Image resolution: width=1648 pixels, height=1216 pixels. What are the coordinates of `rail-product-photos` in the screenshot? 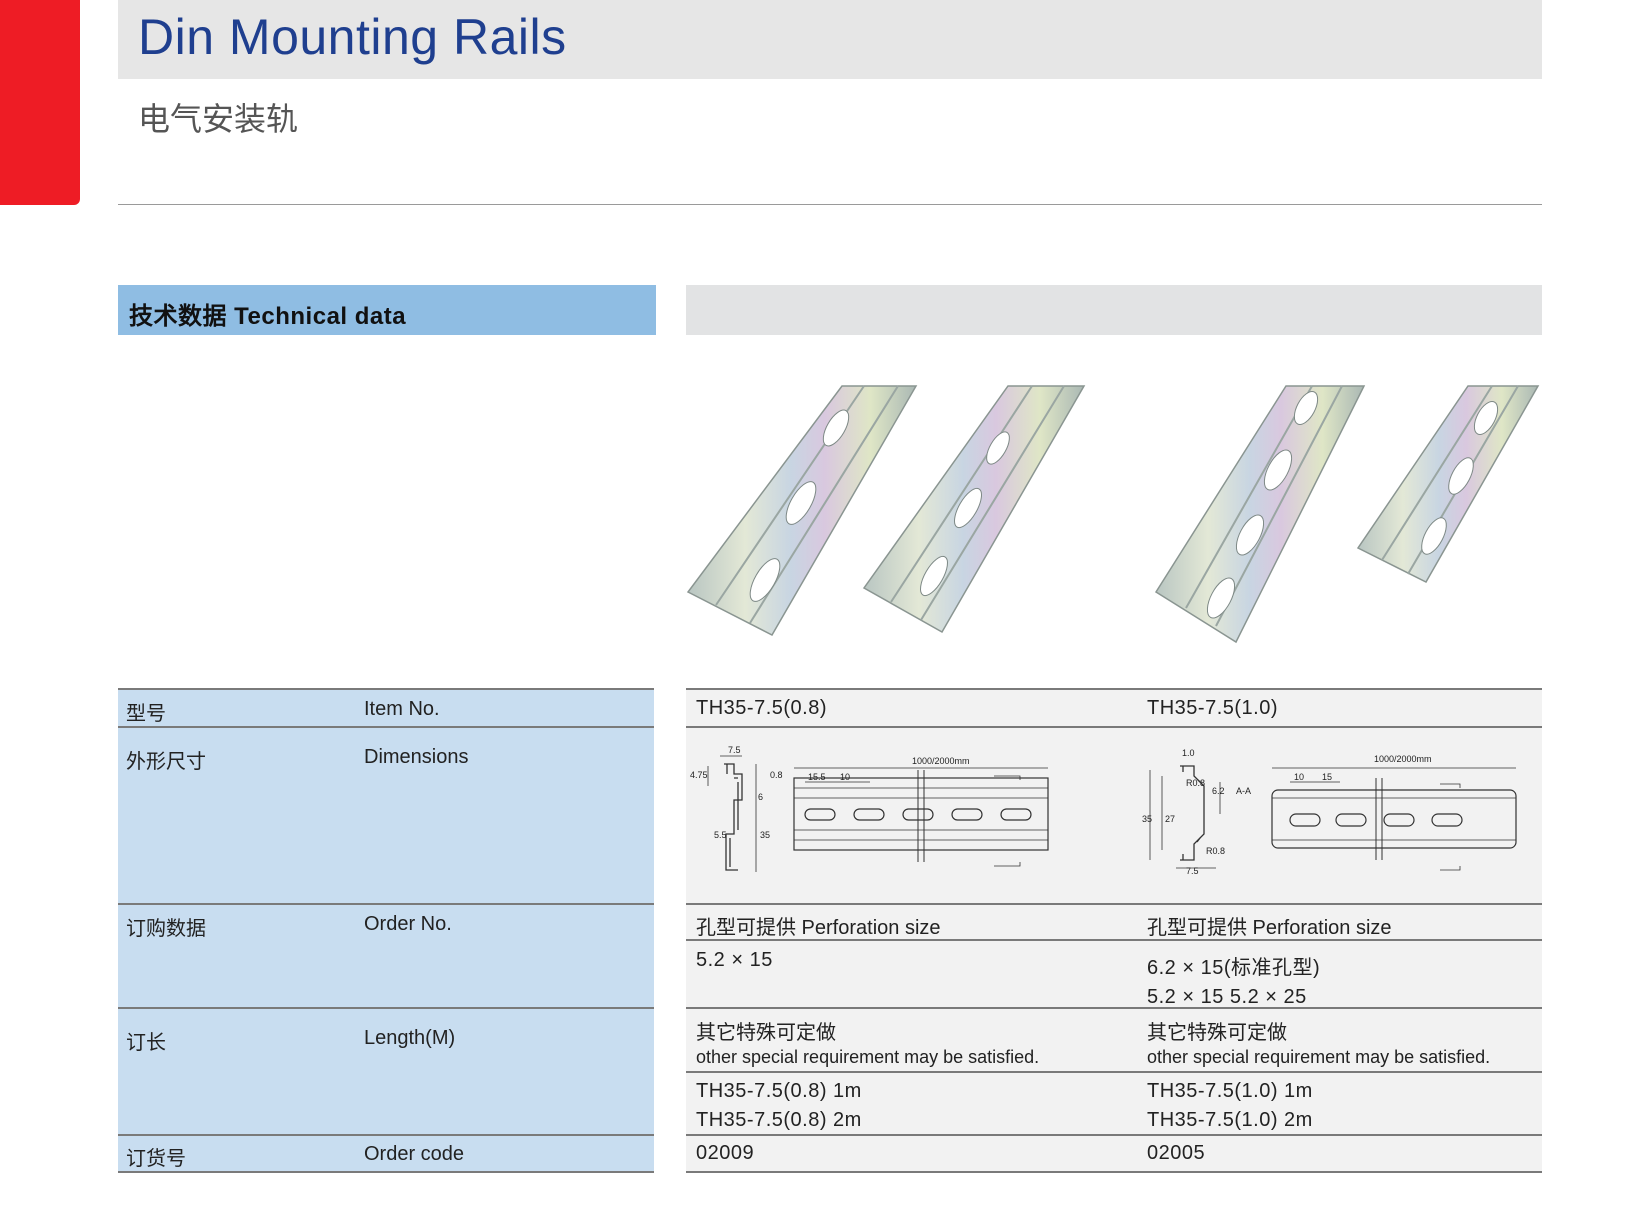 It's located at (1113, 514).